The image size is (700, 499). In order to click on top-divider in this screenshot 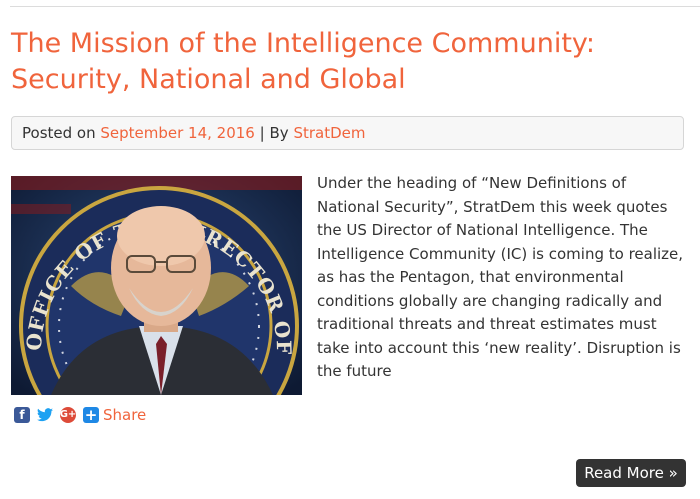, I will do `click(355, 6)`.